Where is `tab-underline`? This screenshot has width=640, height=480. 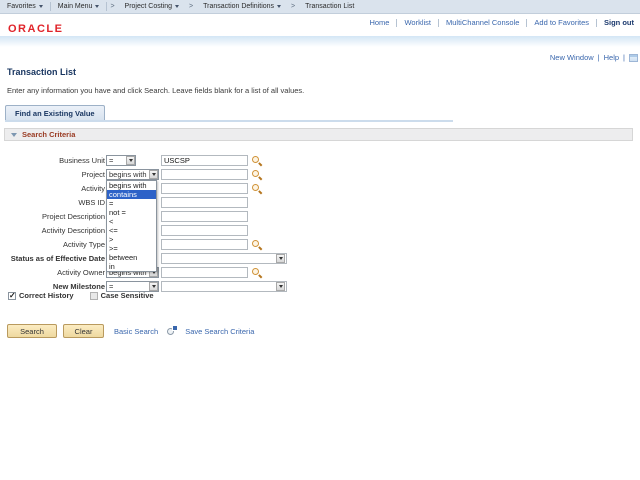 tab-underline is located at coordinates (229, 121).